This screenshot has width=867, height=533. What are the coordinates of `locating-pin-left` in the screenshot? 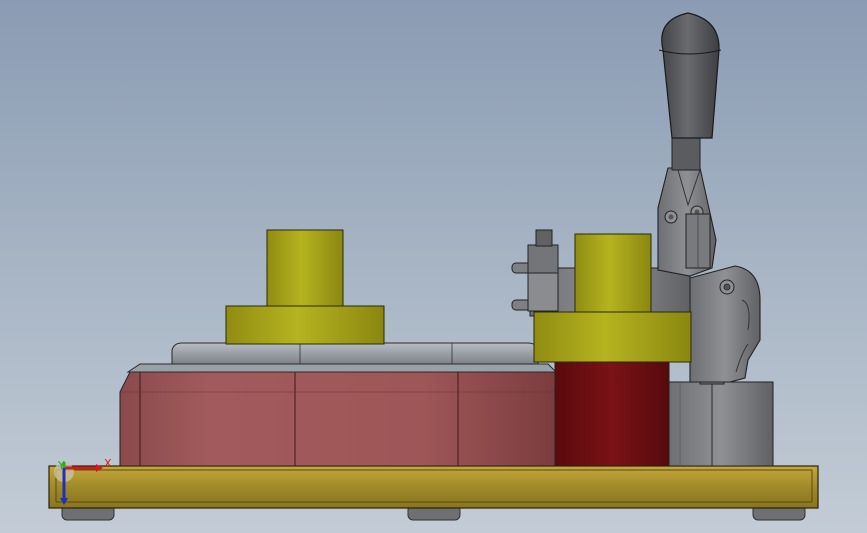 It's located at (305, 287).